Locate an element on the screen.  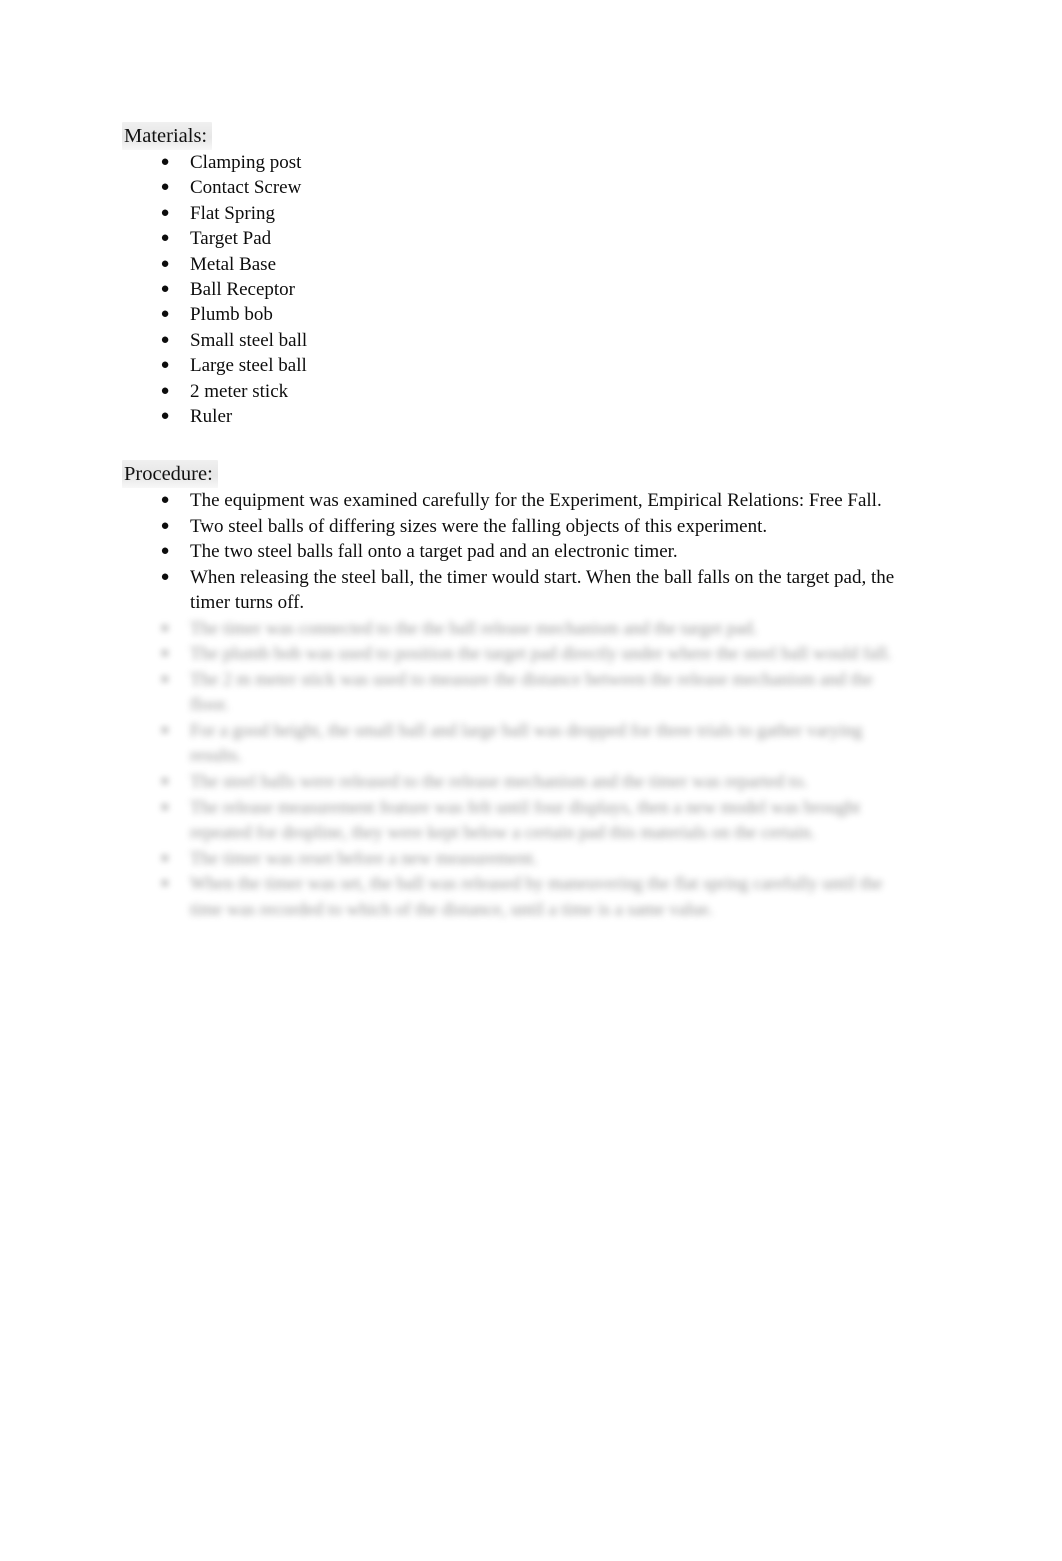
materials-section-header: Materials: is located at coordinates (517, 136).